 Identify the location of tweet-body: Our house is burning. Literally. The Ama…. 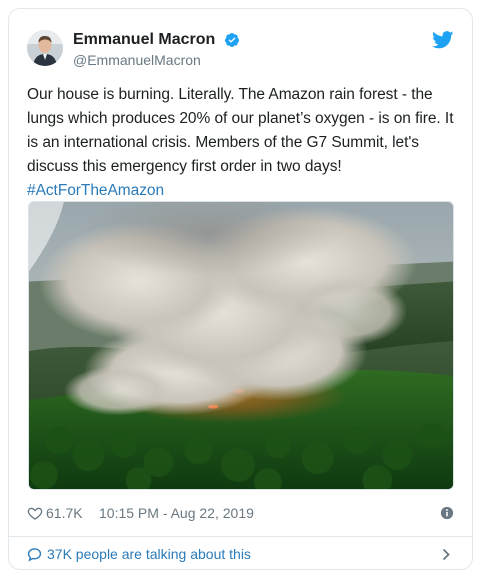
(240, 130).